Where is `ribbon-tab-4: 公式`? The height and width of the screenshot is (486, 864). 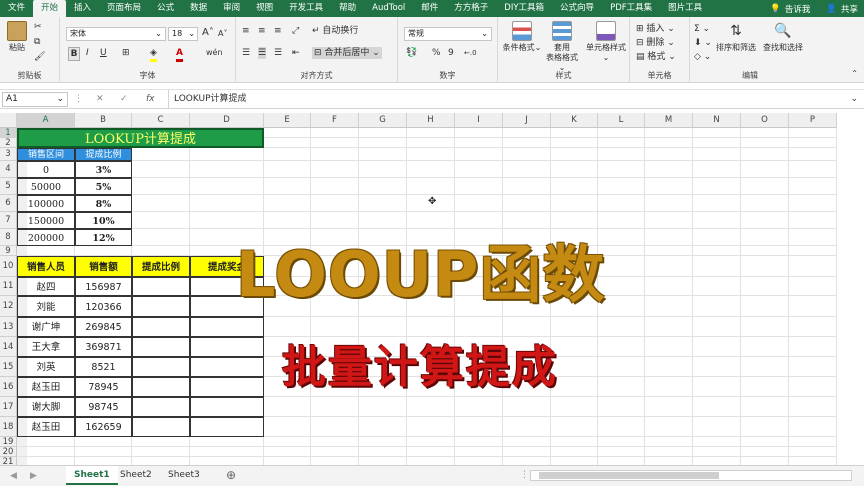 ribbon-tab-4: 公式 is located at coordinates (165, 8).